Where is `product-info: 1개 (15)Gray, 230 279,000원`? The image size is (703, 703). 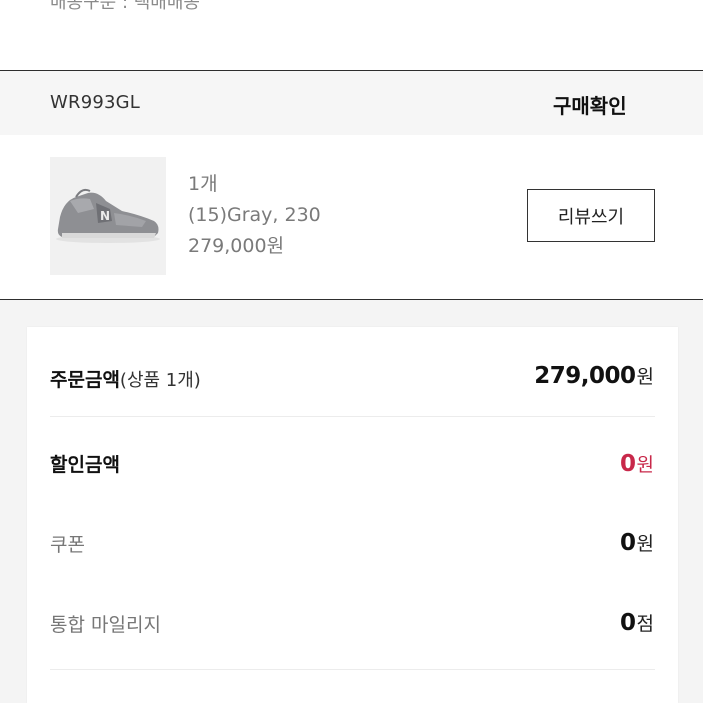 product-info: 1개 (15)Gray, 230 279,000원 is located at coordinates (254, 215).